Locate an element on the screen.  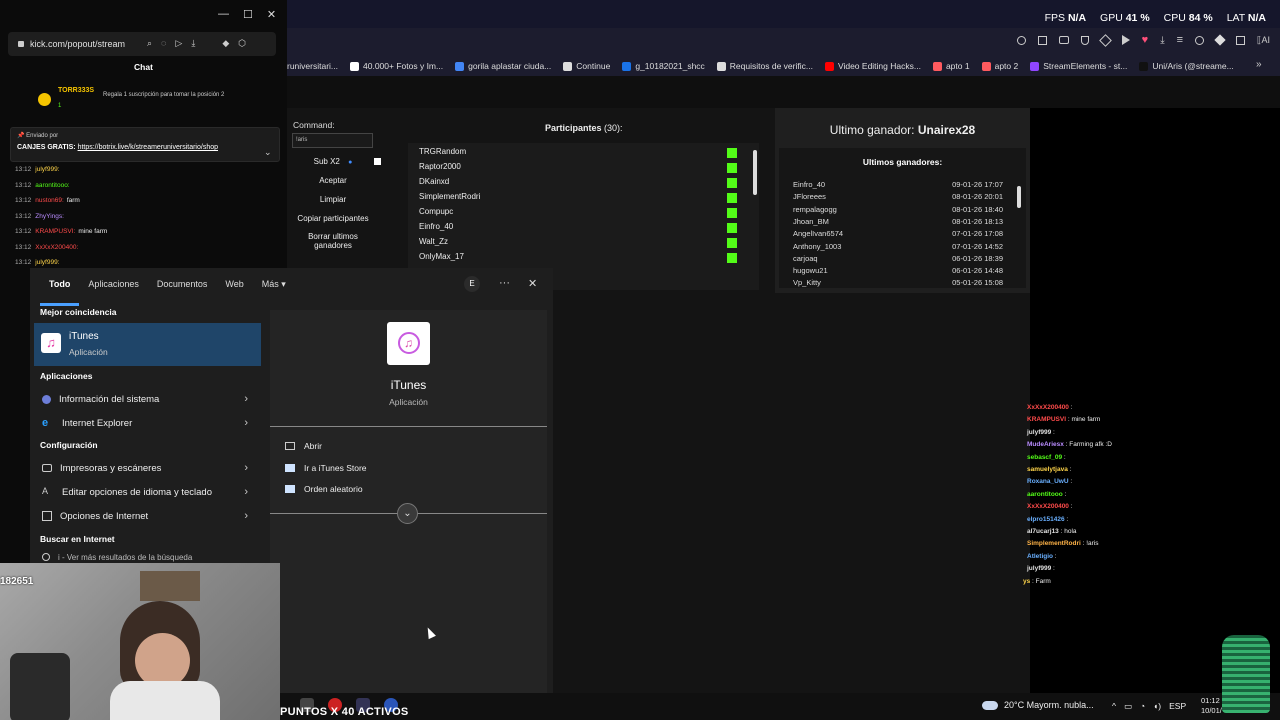
participant-row: Raptor2000 is located at coordinates (440, 166).